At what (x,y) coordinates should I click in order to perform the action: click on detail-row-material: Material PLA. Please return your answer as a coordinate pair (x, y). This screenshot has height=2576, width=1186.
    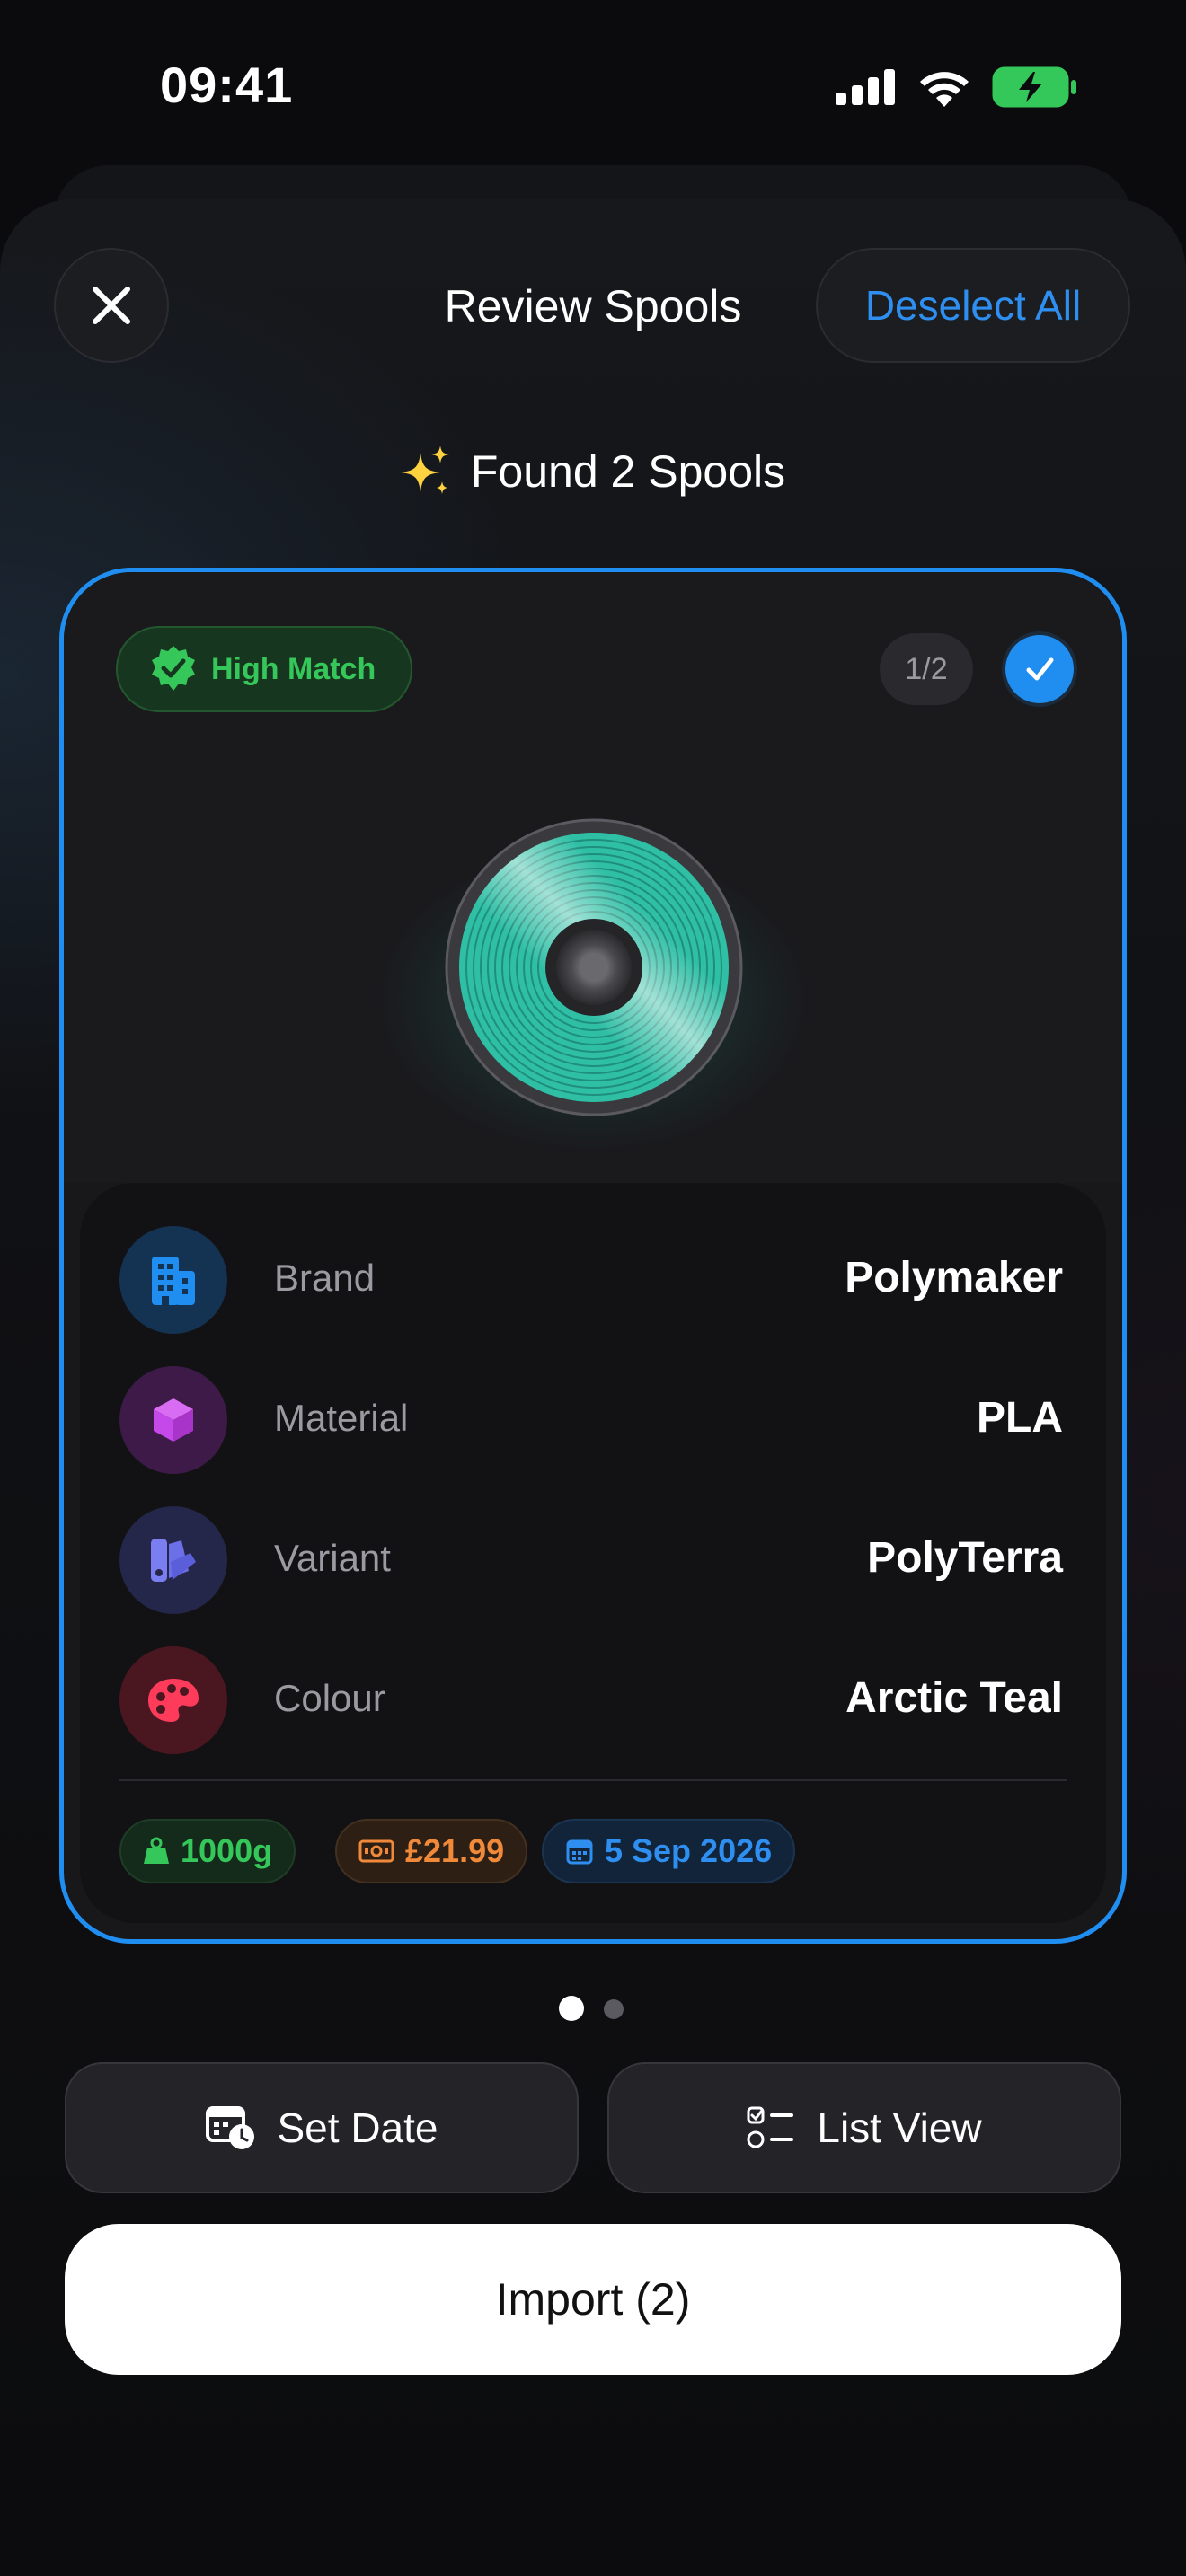
    Looking at the image, I should click on (593, 1420).